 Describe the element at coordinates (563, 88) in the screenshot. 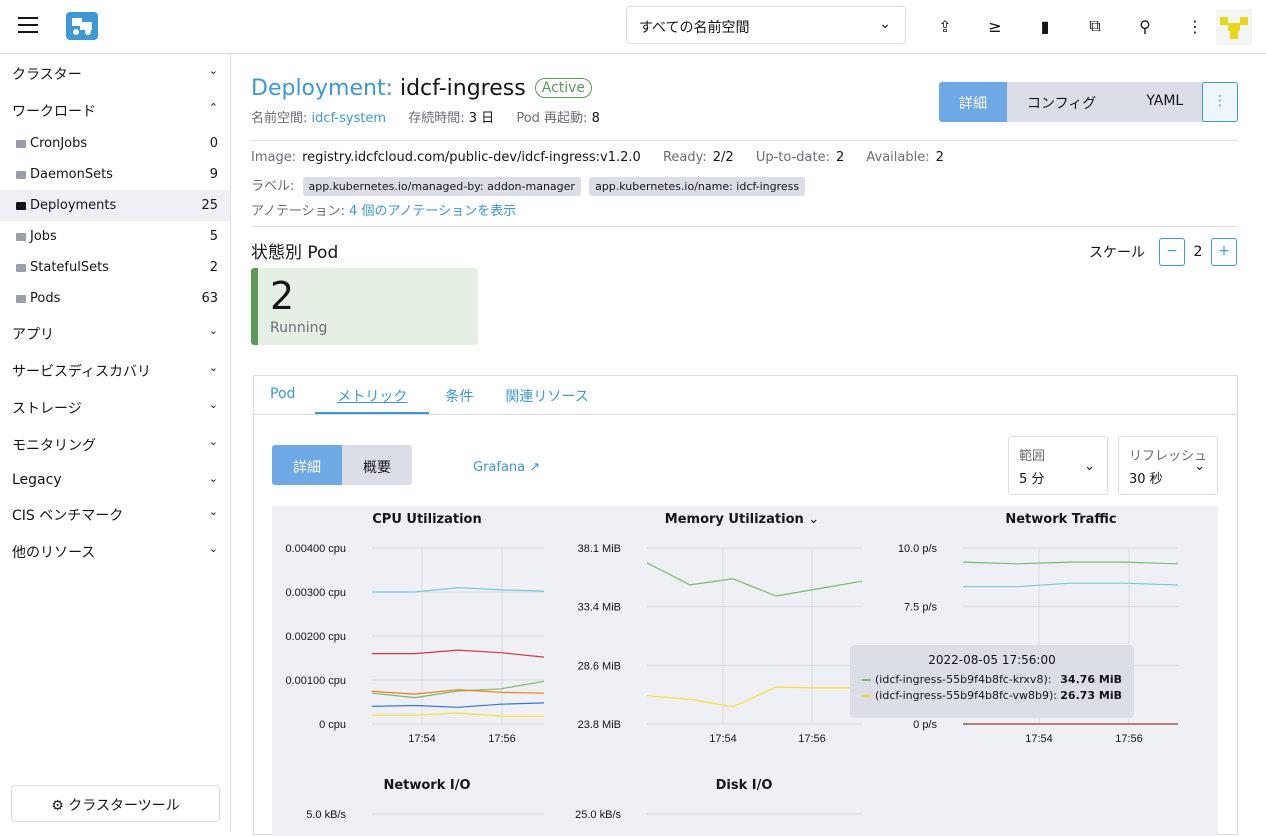

I see `status-badge: Active` at that location.